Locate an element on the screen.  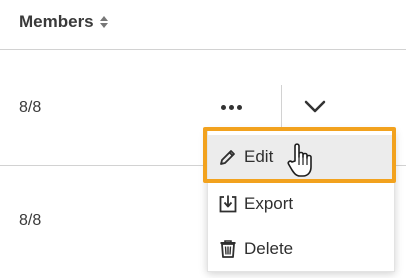
members-column-label: Members is located at coordinates (56, 21).